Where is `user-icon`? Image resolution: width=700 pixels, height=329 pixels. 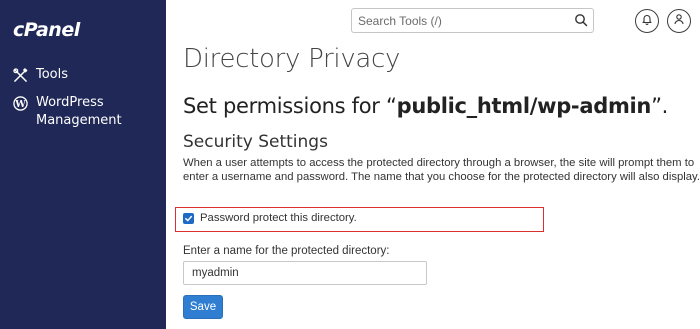
user-icon is located at coordinates (679, 21).